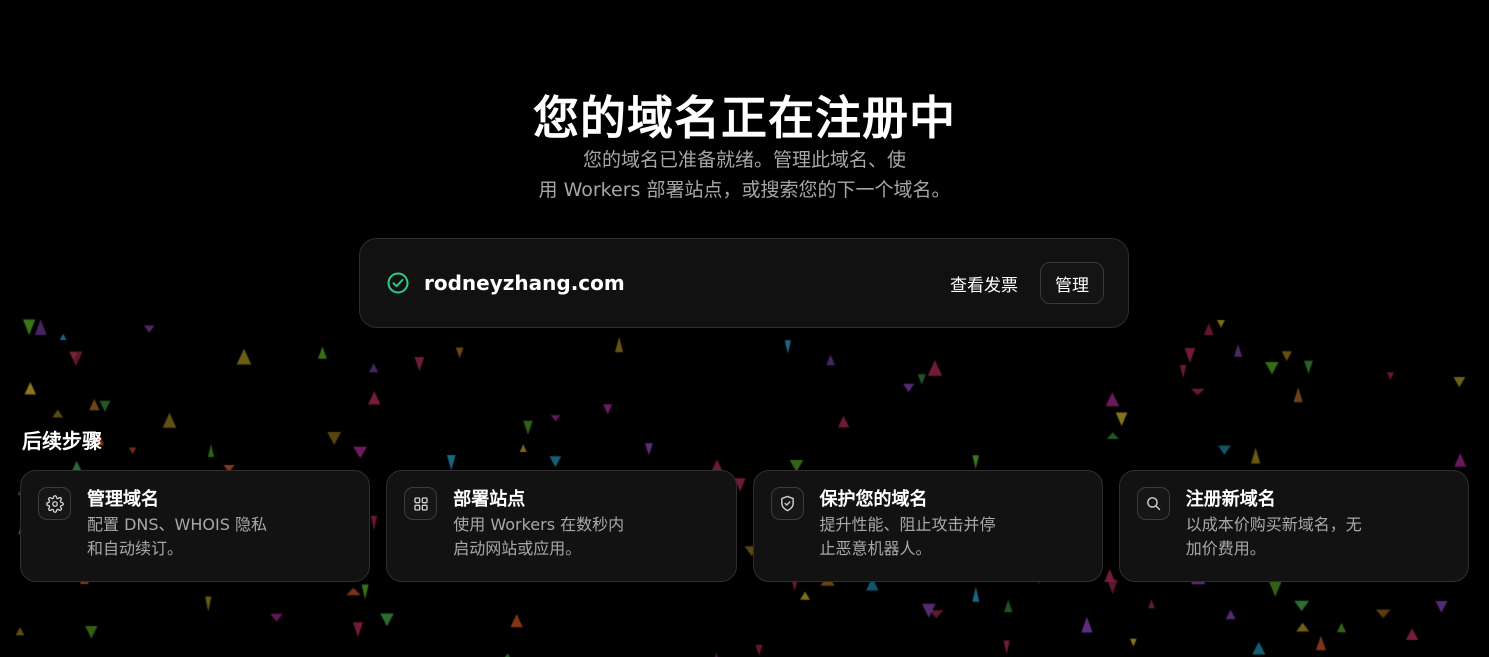 Image resolution: width=1489 pixels, height=657 pixels. I want to click on step-title: 注册新域名, so click(1230, 499).